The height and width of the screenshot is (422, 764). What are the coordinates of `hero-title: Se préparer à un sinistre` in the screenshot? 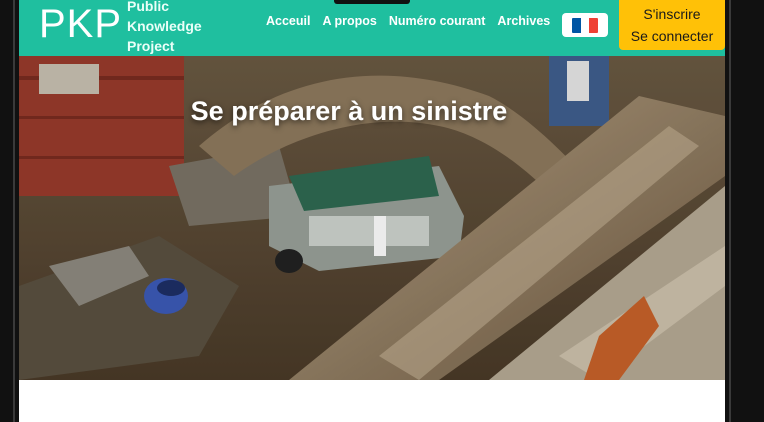 It's located at (349, 111).